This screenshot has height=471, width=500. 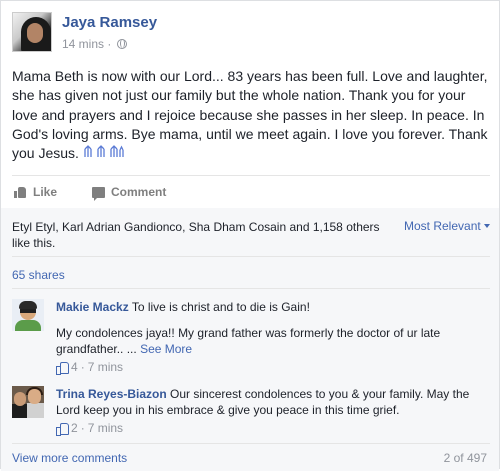 I want to click on chevron-down-icon, so click(x=486, y=226).